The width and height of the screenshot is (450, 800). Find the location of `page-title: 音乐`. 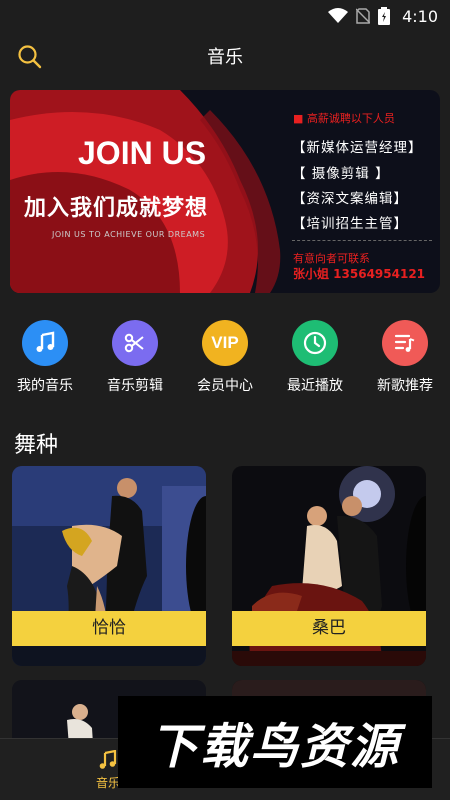

page-title: 音乐 is located at coordinates (225, 57).